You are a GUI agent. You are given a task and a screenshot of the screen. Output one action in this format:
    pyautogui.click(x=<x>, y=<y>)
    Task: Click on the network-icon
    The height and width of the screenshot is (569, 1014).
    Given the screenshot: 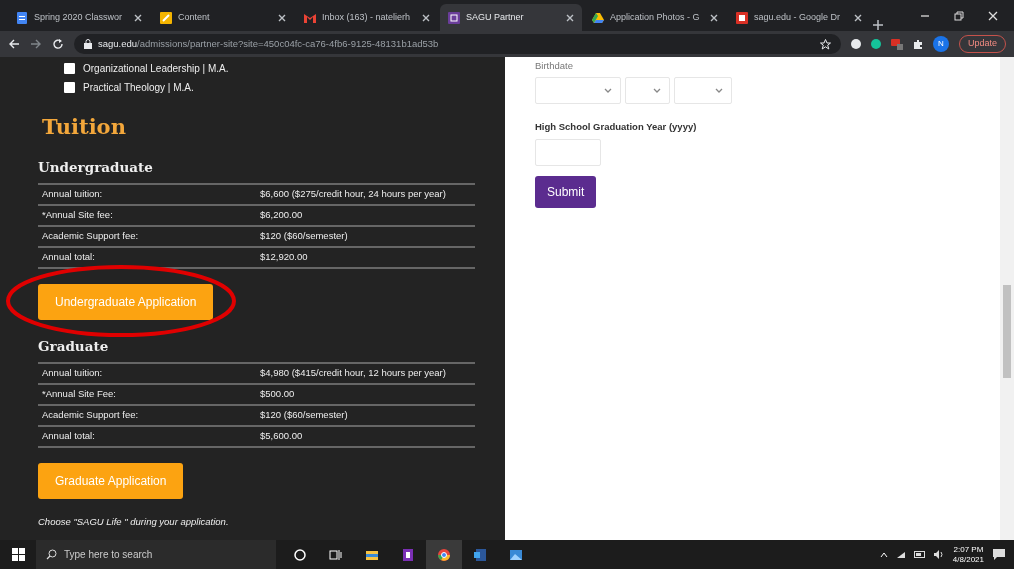 What is the action you would take?
    pyautogui.click(x=900, y=554)
    